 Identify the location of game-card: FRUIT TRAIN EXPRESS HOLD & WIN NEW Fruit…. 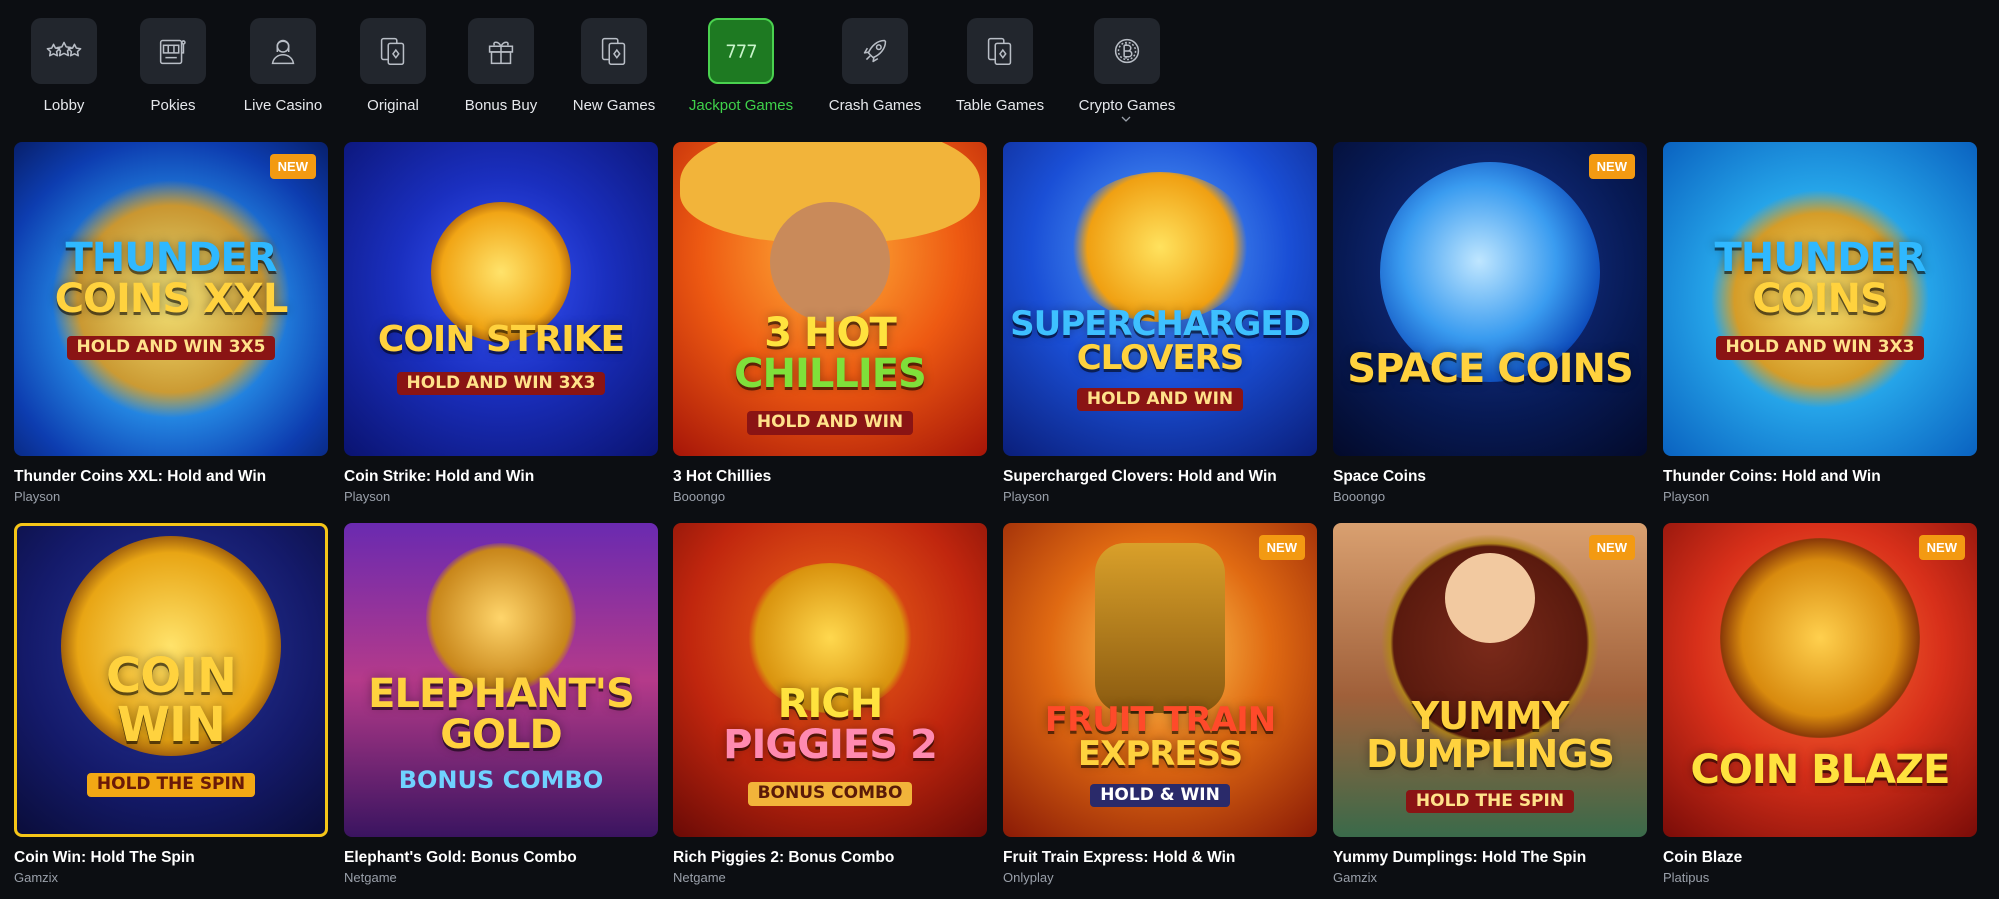
(1160, 704).